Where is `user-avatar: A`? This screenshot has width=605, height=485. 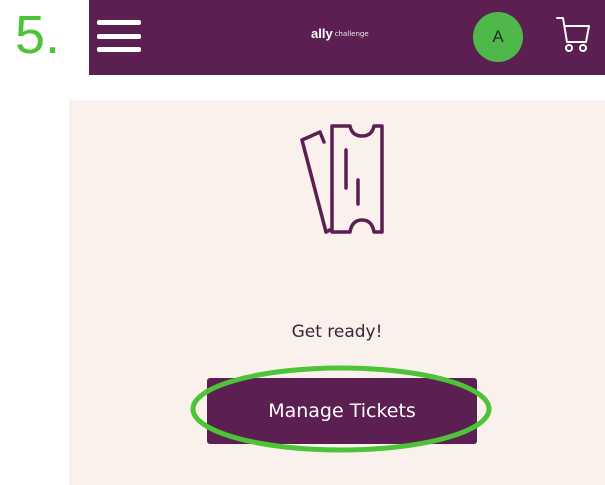
user-avatar: A is located at coordinates (498, 37).